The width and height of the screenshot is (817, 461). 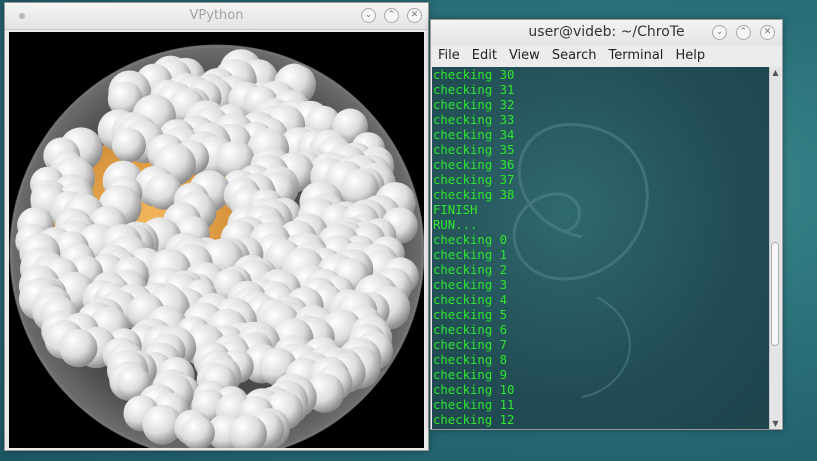 I want to click on terminal-line: checking 10, so click(x=474, y=390).